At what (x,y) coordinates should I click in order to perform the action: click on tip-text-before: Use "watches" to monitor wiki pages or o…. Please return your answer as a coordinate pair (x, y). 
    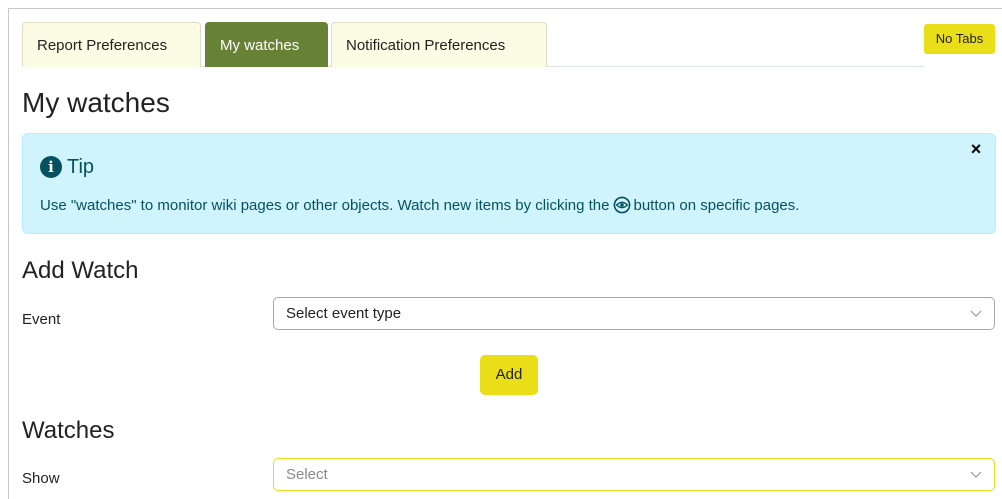
    Looking at the image, I should click on (325, 205).